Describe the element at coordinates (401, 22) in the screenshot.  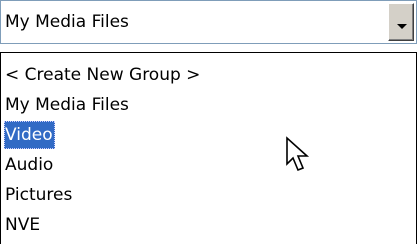
I see `dropdown-button` at that location.